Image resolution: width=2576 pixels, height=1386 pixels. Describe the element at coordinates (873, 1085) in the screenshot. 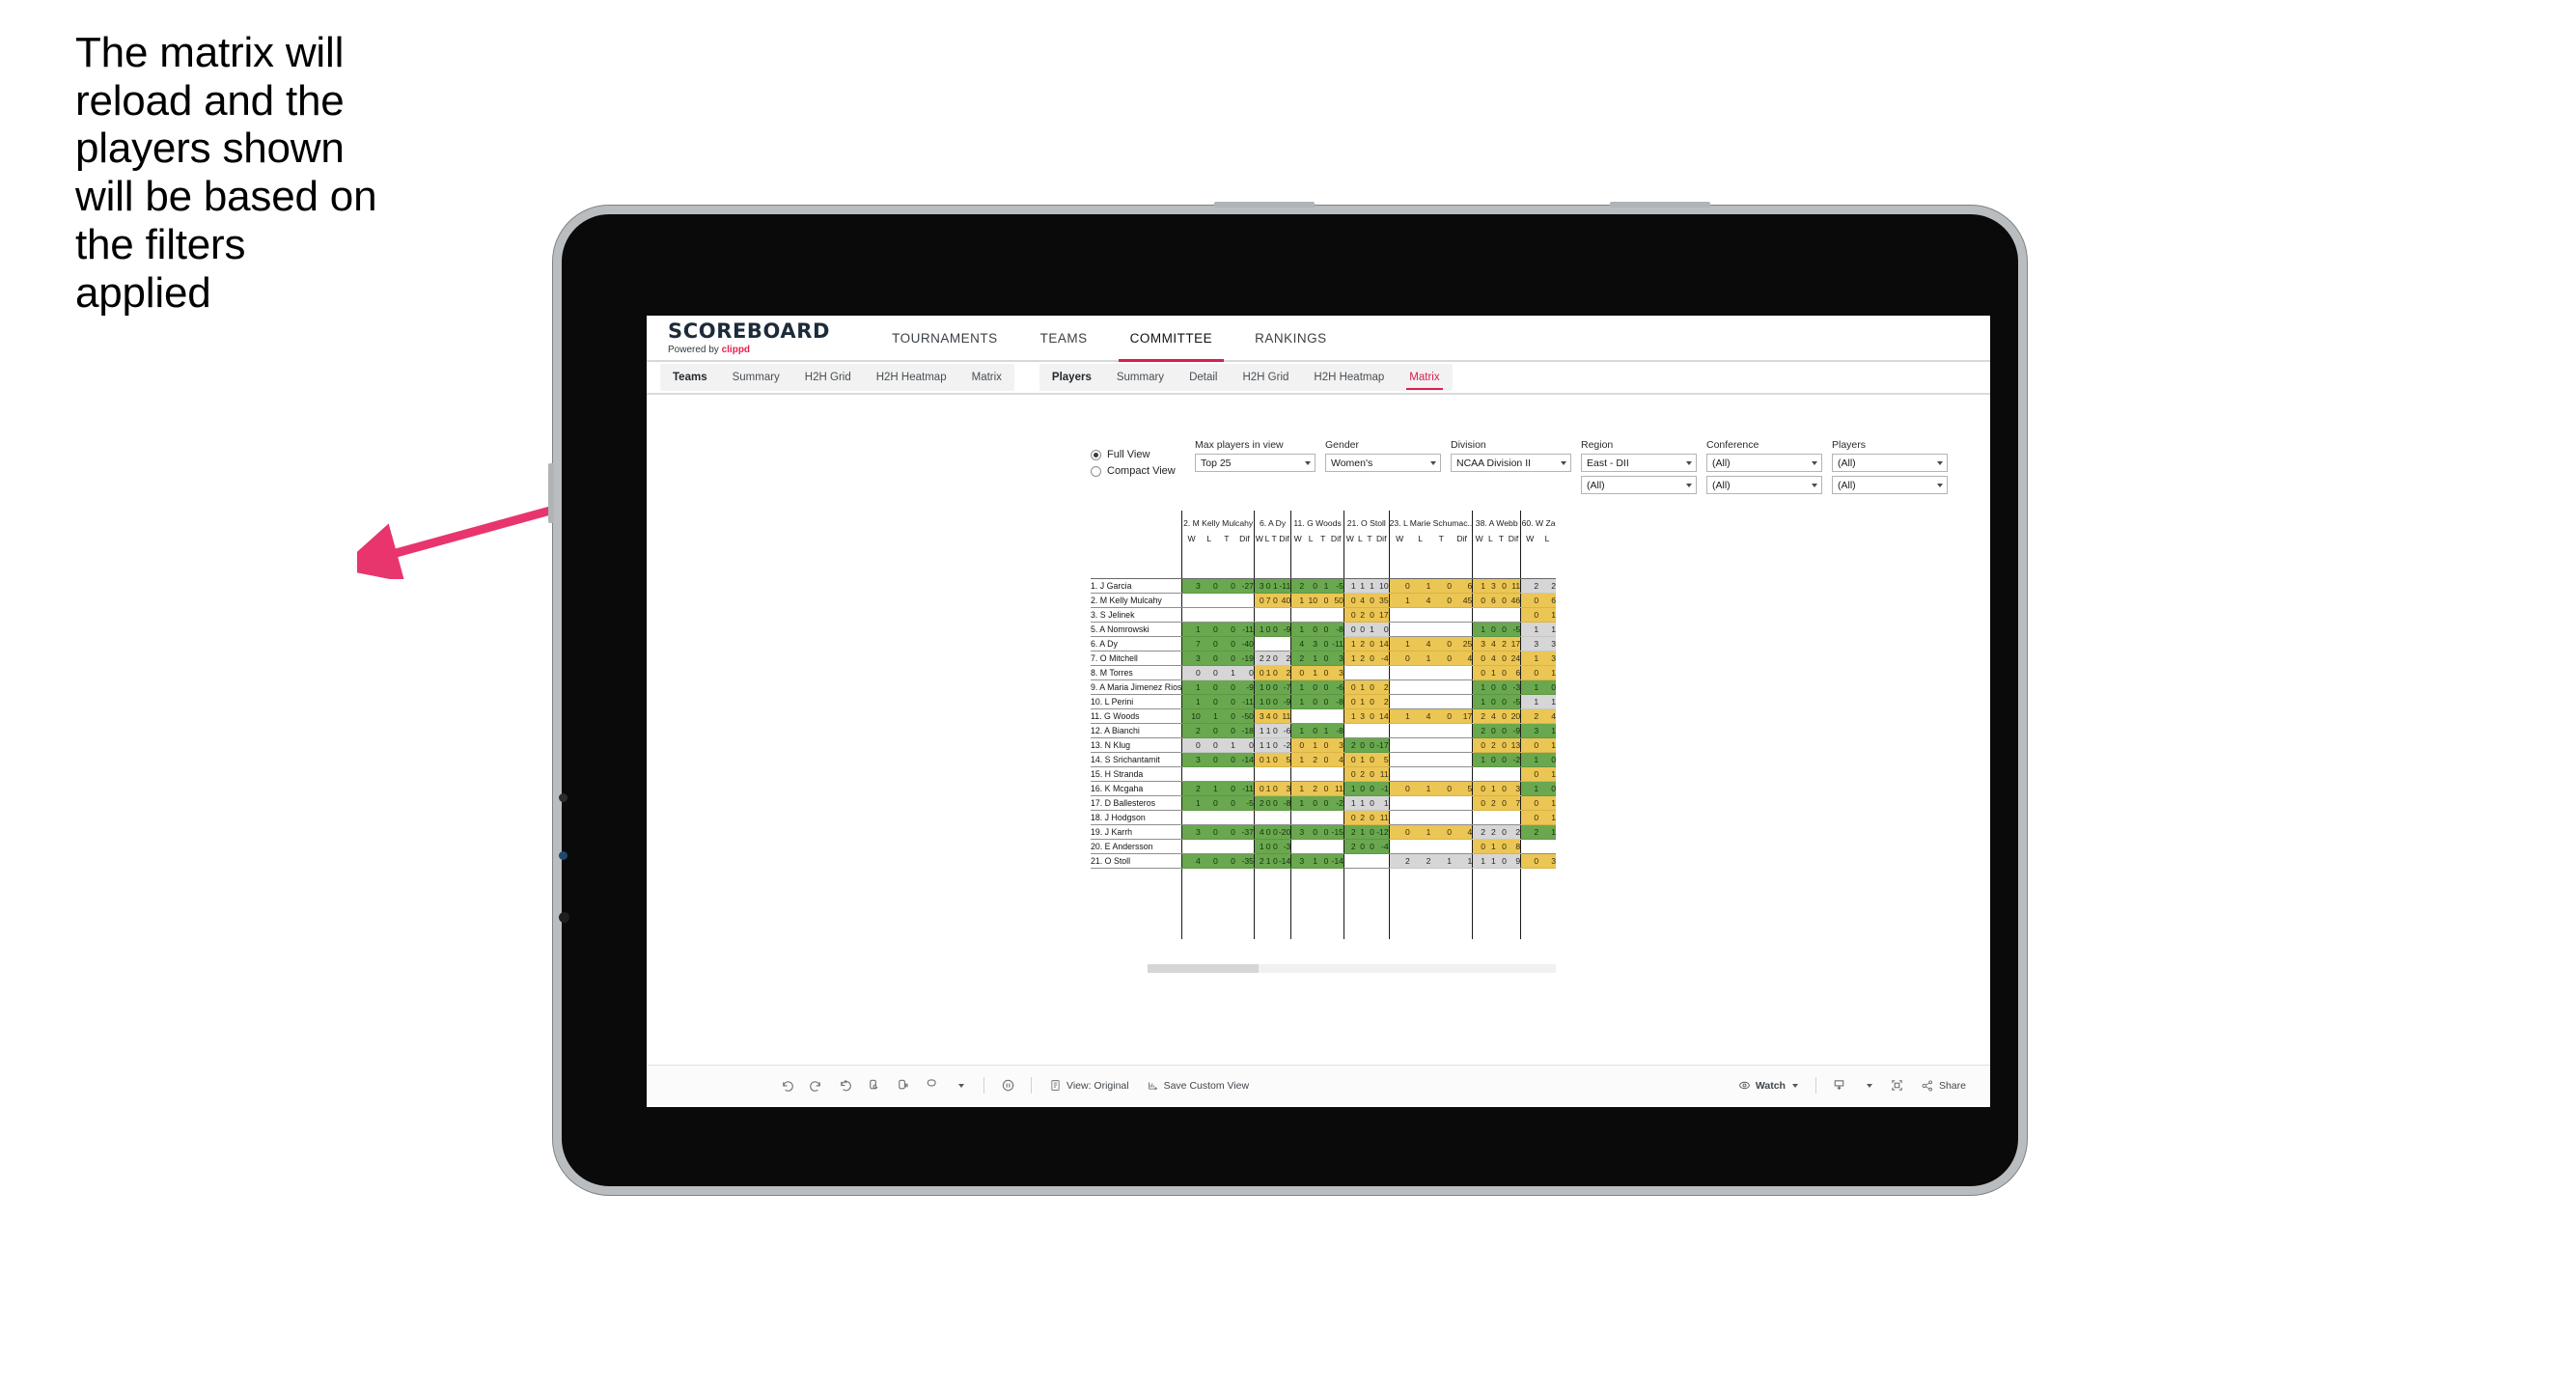

I see `refresh-data-icon` at that location.